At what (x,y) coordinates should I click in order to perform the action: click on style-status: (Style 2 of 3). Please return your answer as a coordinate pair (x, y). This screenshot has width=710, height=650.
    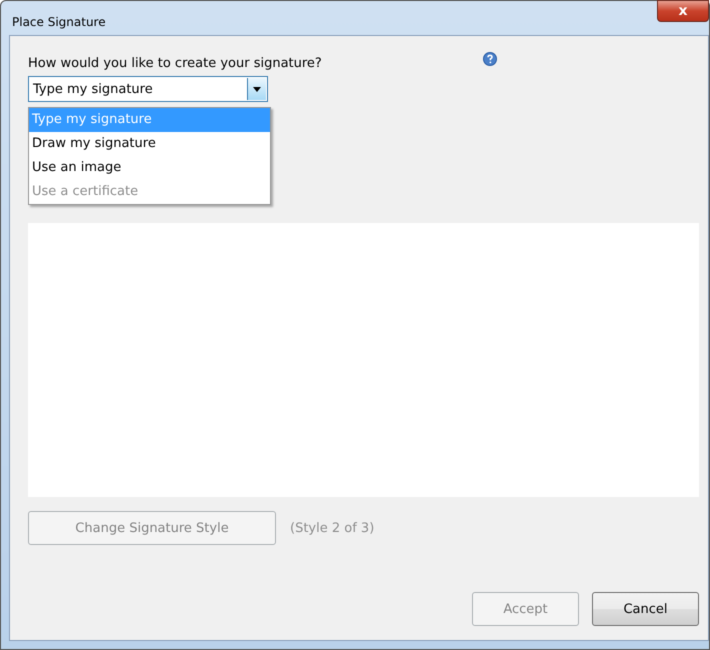
    Looking at the image, I should click on (332, 528).